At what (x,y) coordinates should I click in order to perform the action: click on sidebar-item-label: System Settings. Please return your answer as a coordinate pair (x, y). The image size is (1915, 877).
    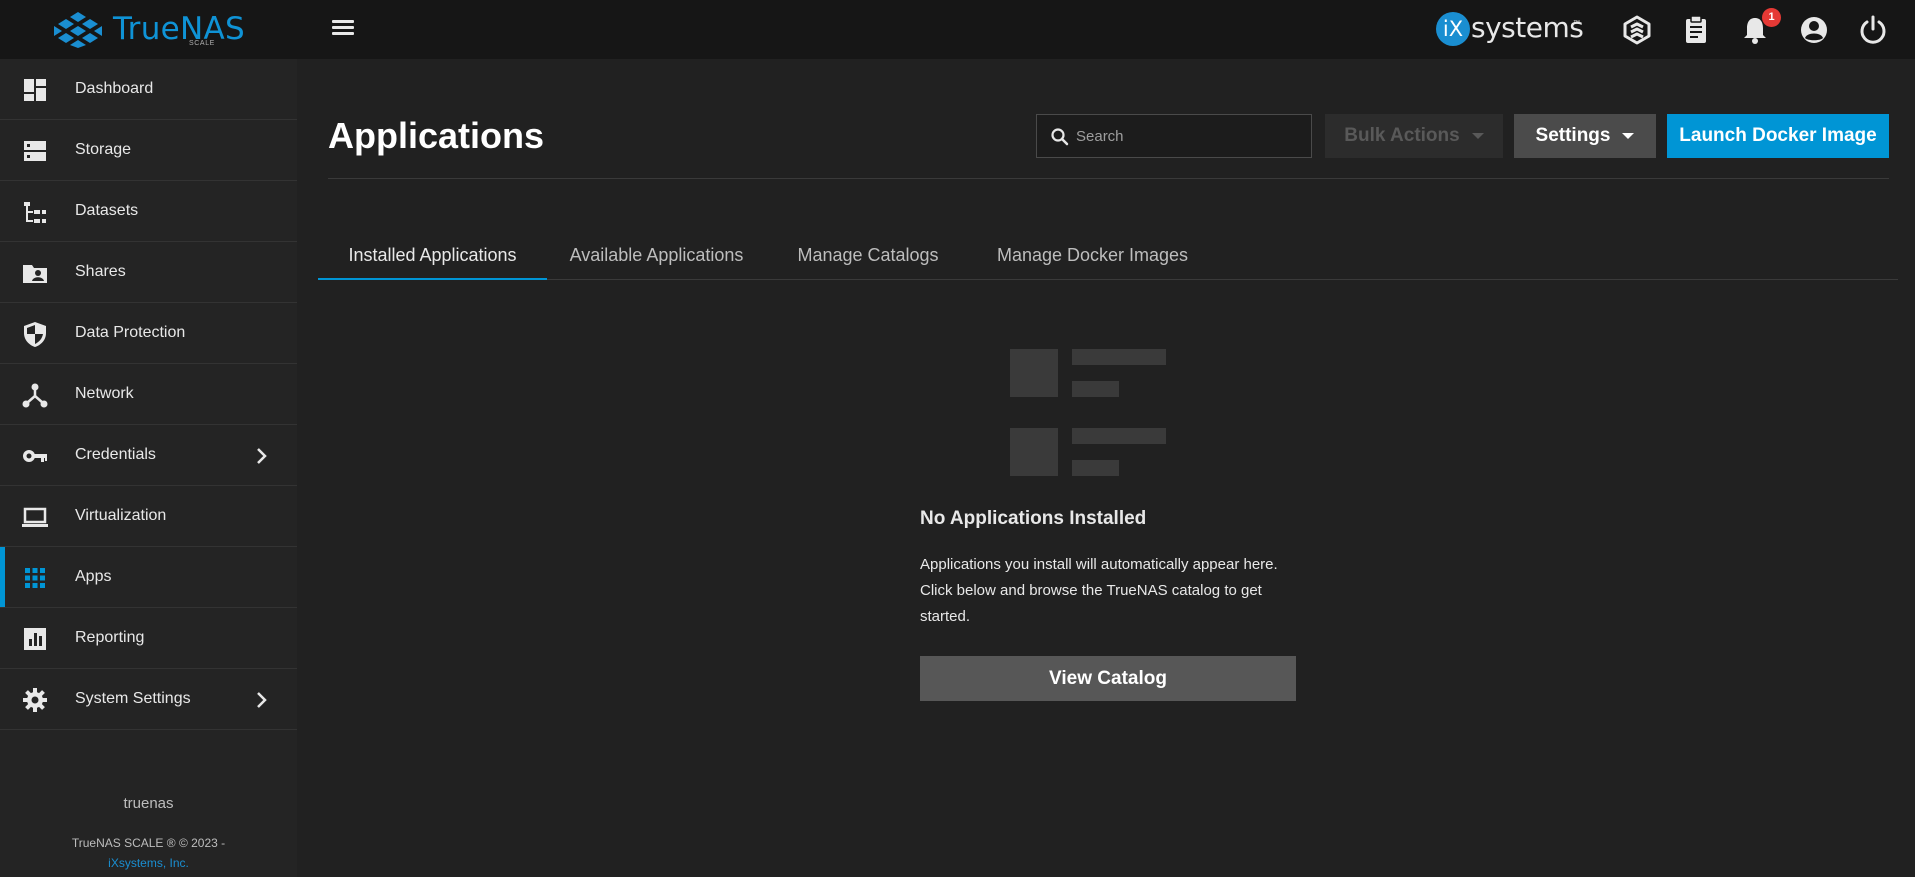
    Looking at the image, I should click on (133, 698).